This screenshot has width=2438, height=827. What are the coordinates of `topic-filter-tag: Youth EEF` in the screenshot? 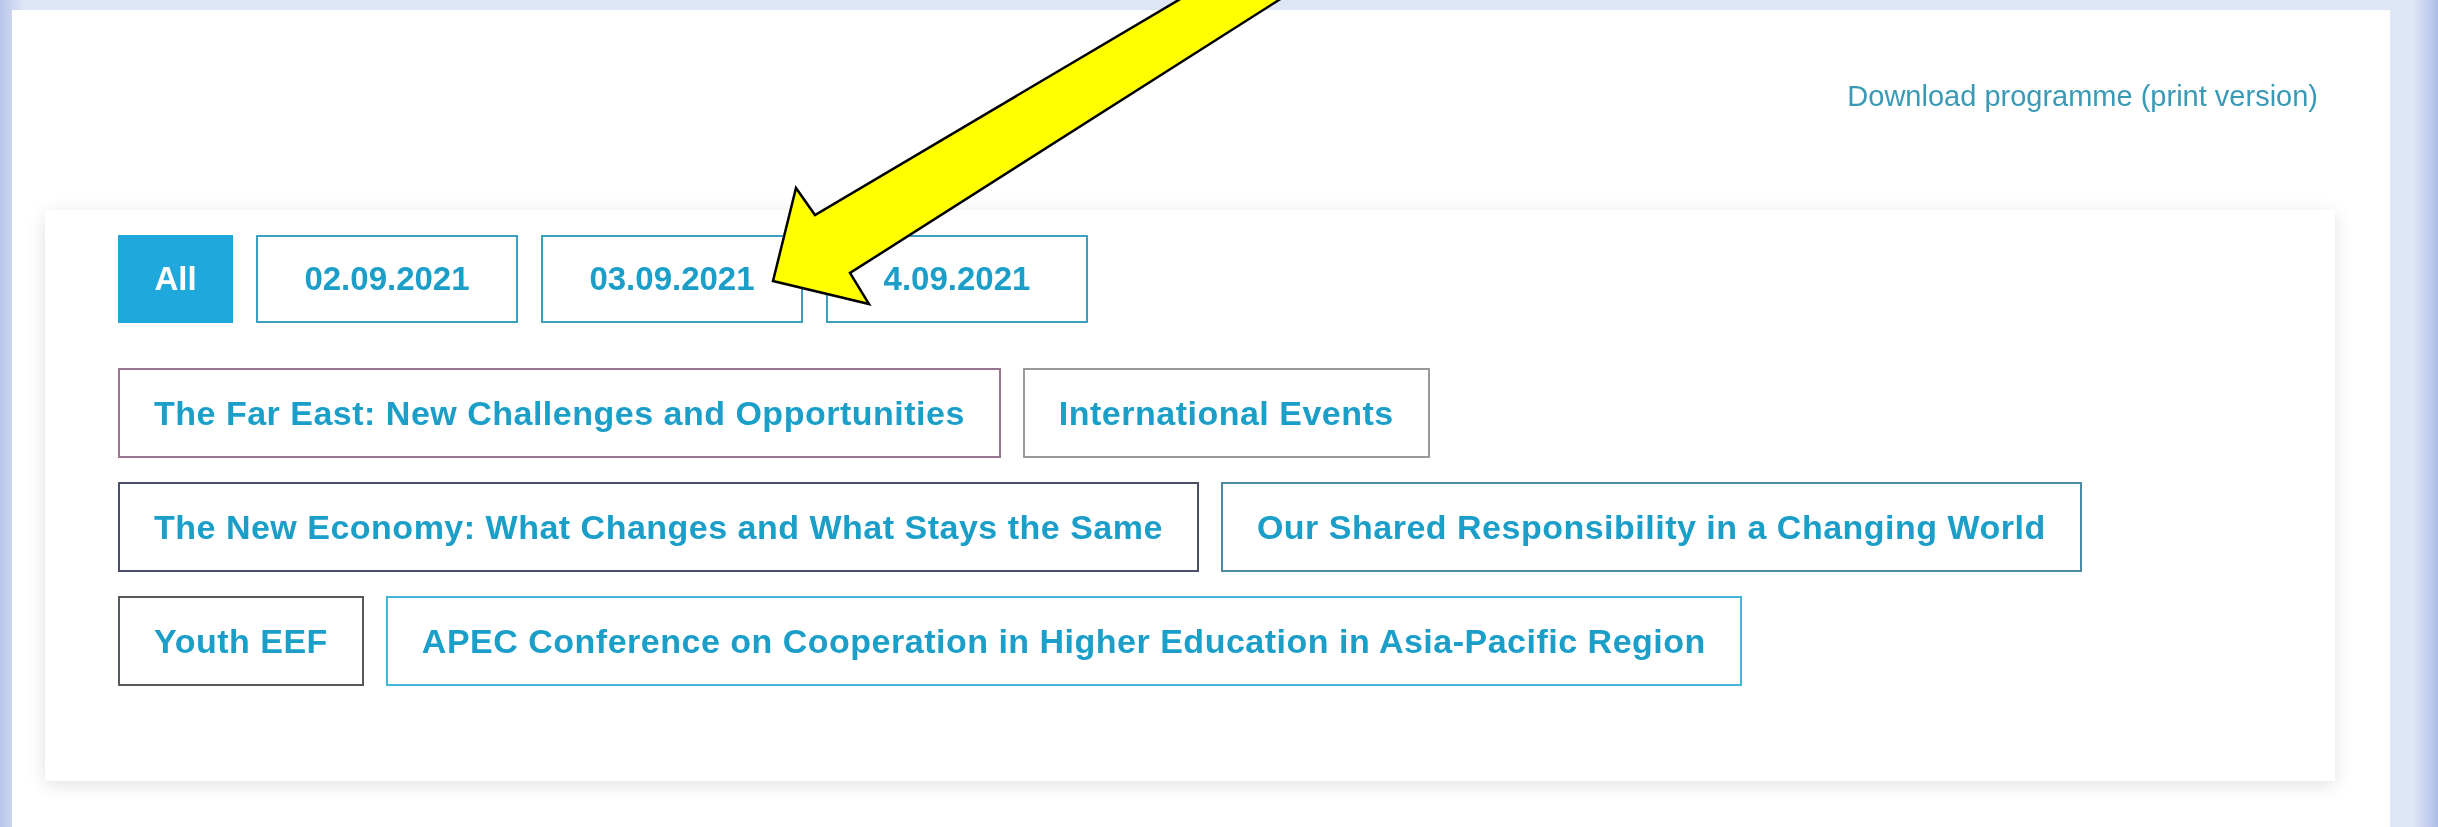 It's located at (241, 641).